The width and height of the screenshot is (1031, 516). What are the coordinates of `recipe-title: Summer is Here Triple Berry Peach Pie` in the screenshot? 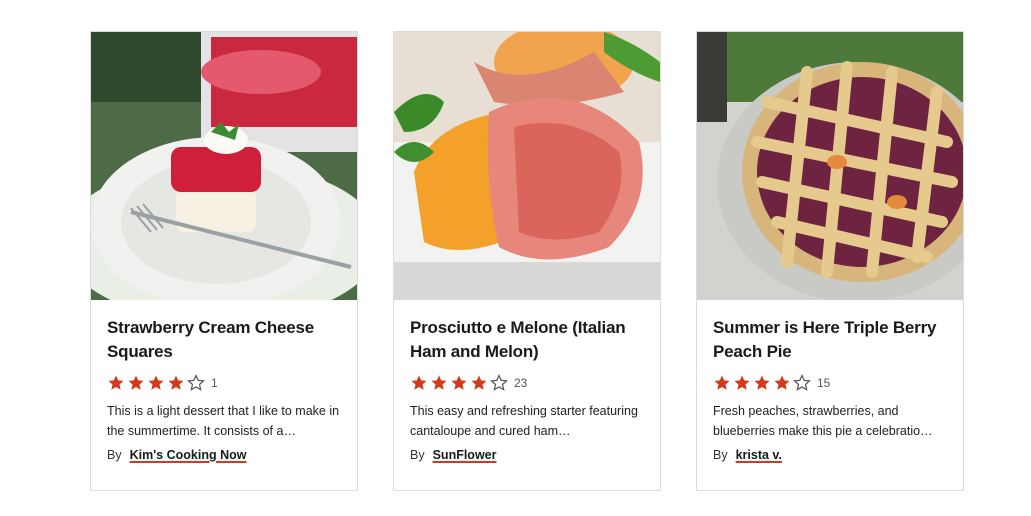 It's located at (831, 340).